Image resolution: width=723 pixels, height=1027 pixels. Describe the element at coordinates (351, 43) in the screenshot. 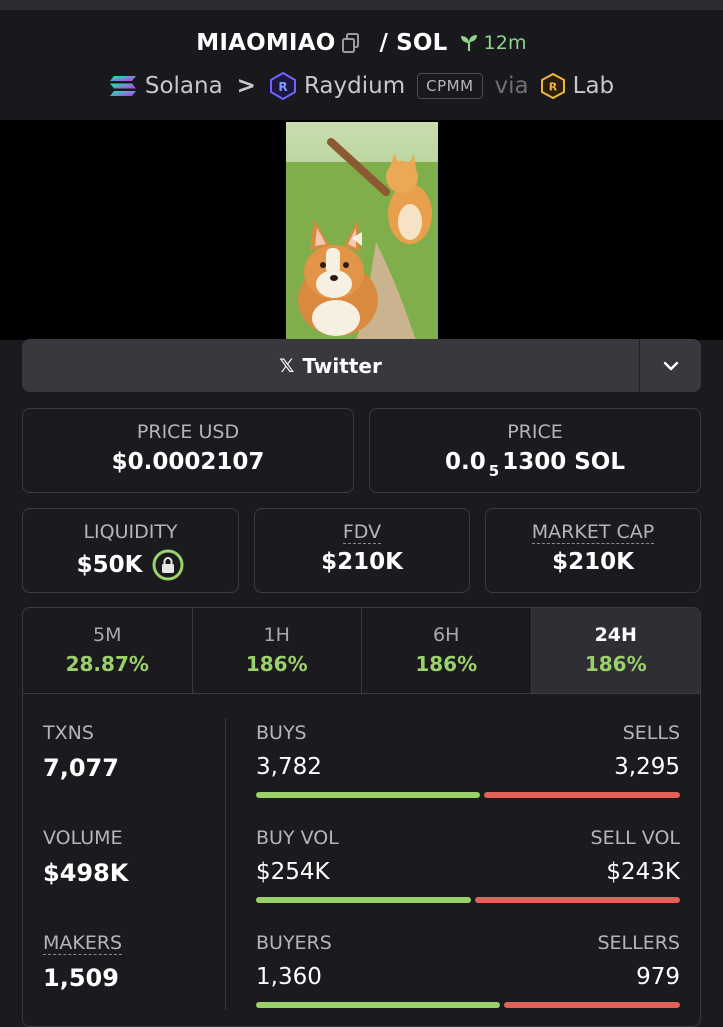

I see `copy-icon` at that location.